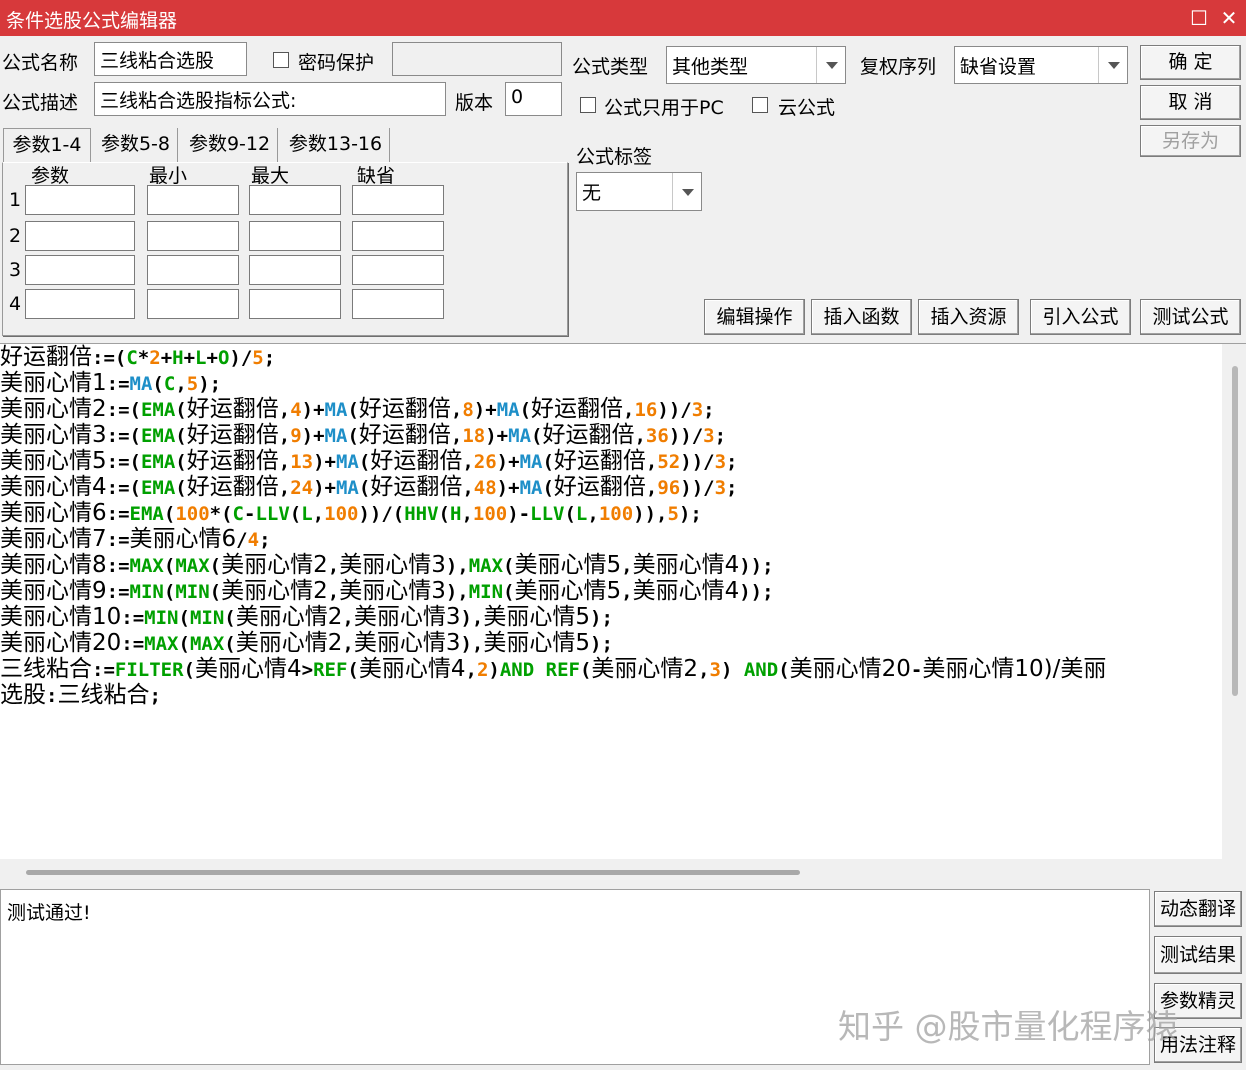  What do you see at coordinates (1198, 909) in the screenshot?
I see `dynamic-translate-button: 动态翻译` at bounding box center [1198, 909].